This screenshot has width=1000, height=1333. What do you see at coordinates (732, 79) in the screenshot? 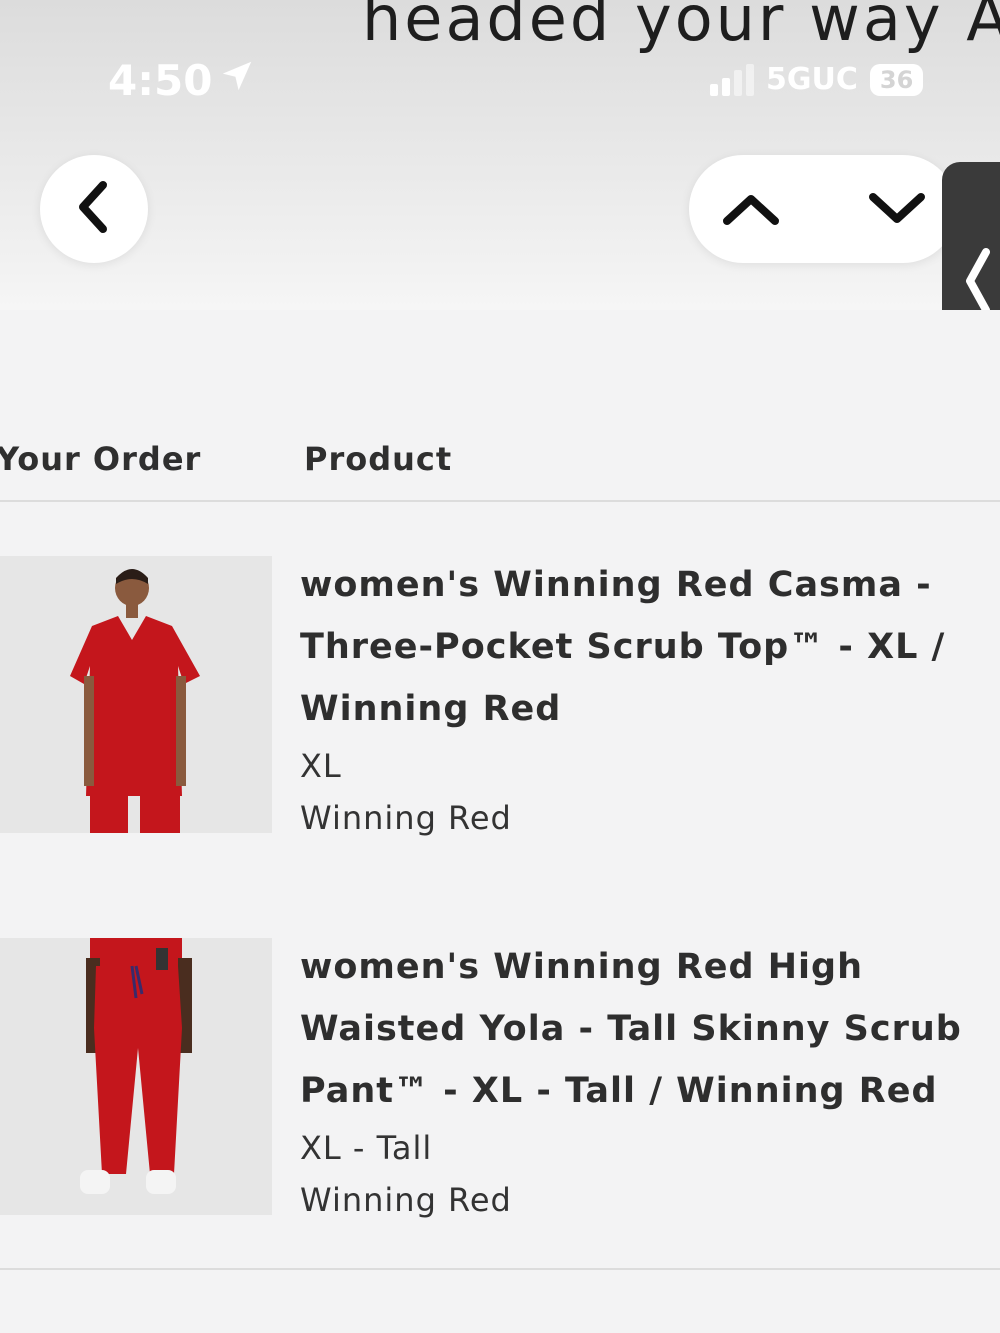
I see `signal-icon` at bounding box center [732, 79].